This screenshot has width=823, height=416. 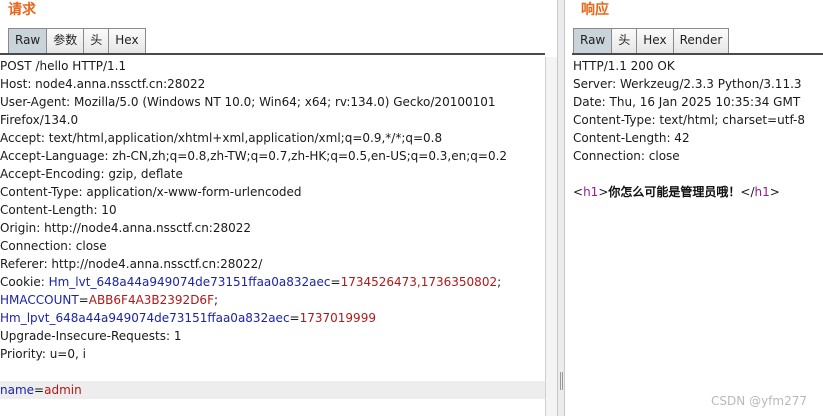 What do you see at coordinates (39, 120) in the screenshot?
I see `header-user-agent-cont: Firefox/134.0` at bounding box center [39, 120].